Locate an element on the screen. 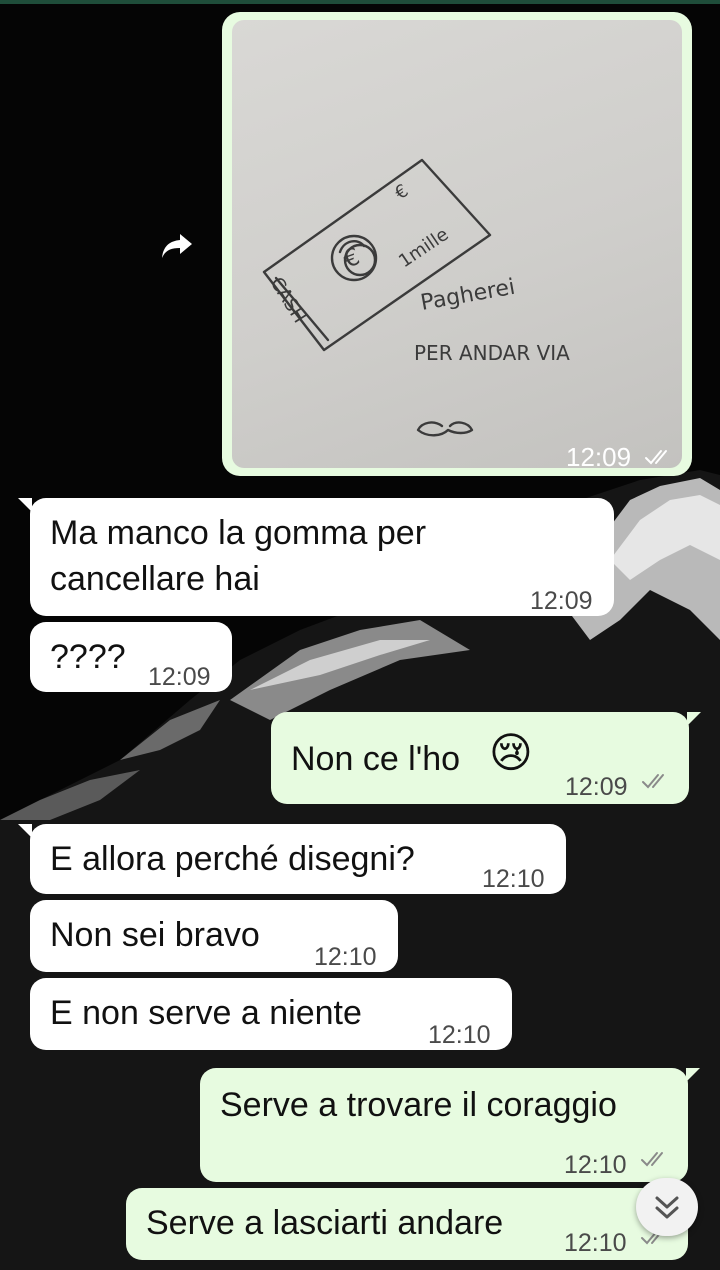  incoming-message: E allora perché disegni? 12:10 is located at coordinates (292, 859).